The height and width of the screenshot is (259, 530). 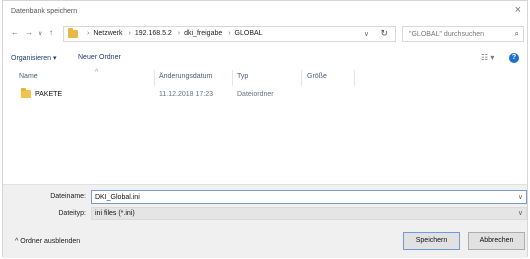 What do you see at coordinates (309, 213) in the screenshot?
I see `filetype-select: ini files (*.ini) ∨` at bounding box center [309, 213].